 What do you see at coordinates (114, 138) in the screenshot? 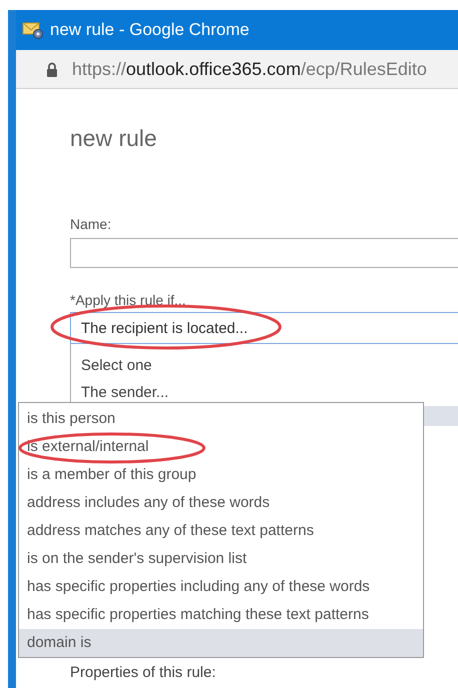
I see `page-heading: new rule` at bounding box center [114, 138].